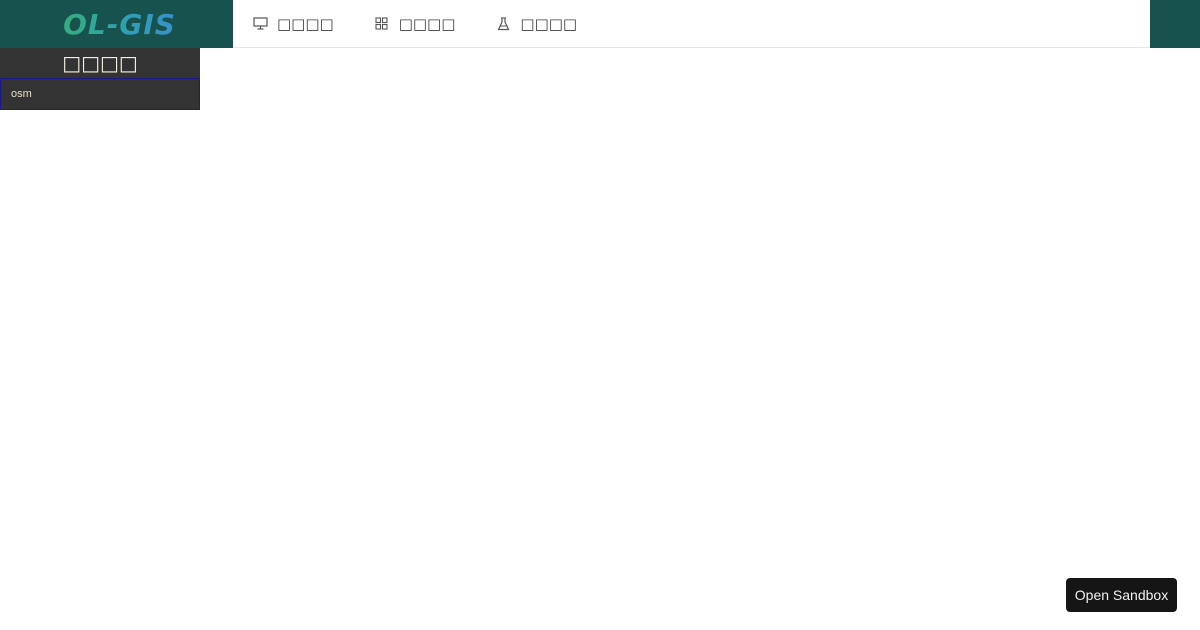 This screenshot has width=1200, height=630. Describe the element at coordinates (100, 63) in the screenshot. I see `sidebar-title: □□□□` at that location.